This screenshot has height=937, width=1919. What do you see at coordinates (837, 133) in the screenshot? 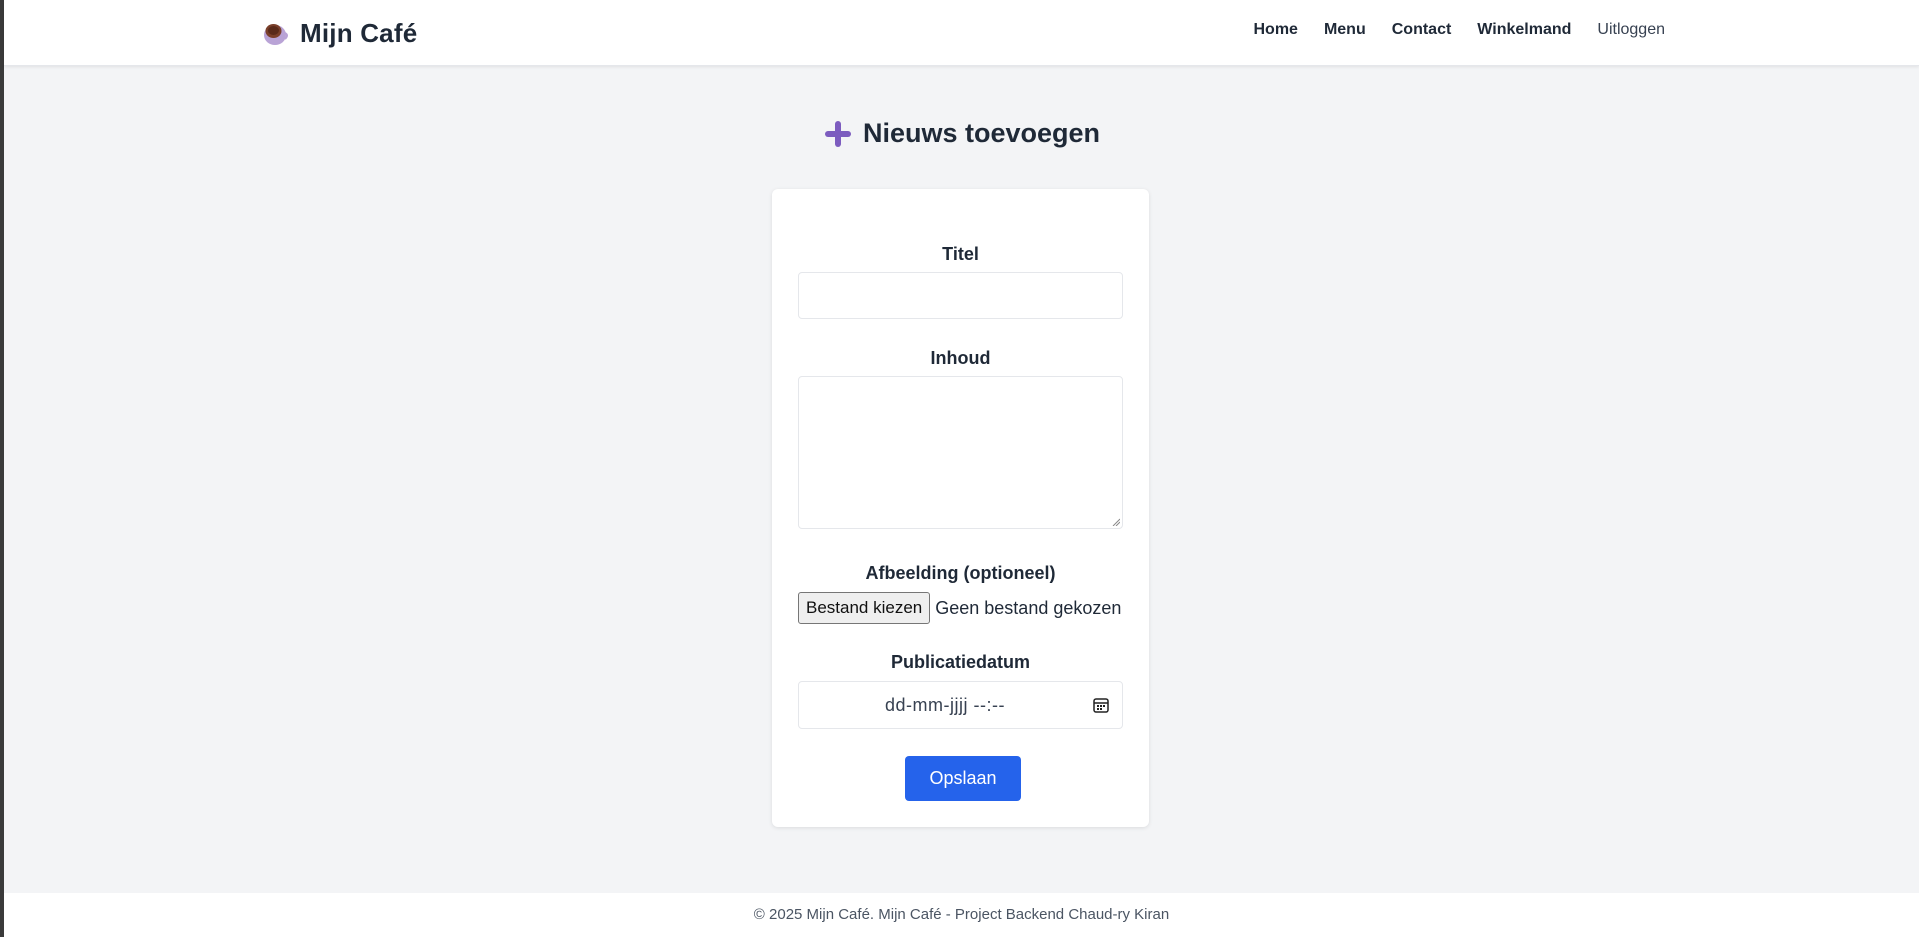
I see `plus-icon` at bounding box center [837, 133].